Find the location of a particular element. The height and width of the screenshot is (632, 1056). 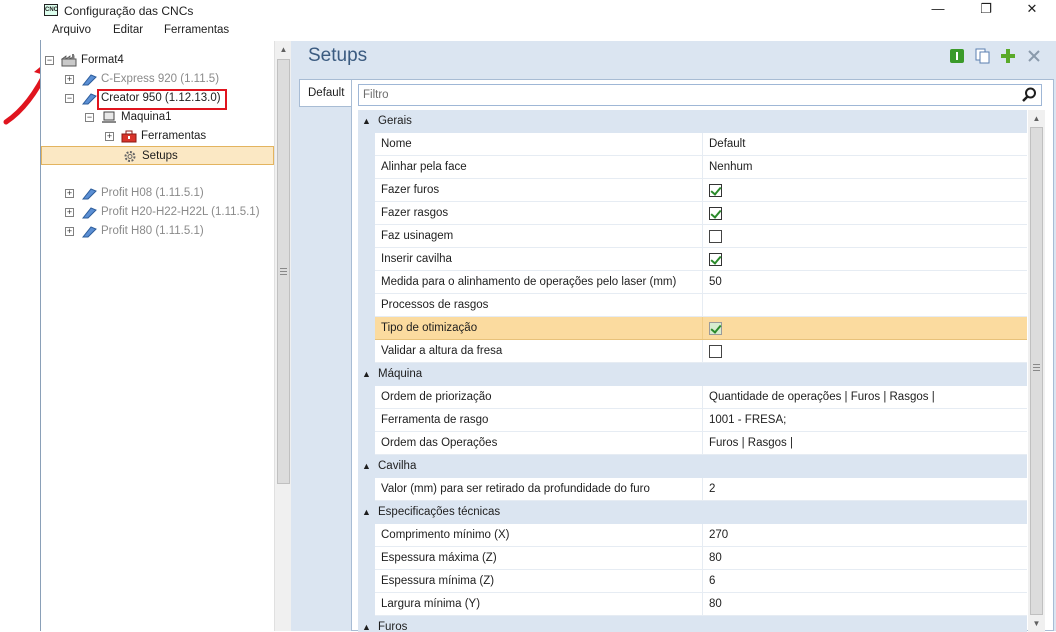

tree-node-ferramentas: + Ferramentas is located at coordinates (185, 136).